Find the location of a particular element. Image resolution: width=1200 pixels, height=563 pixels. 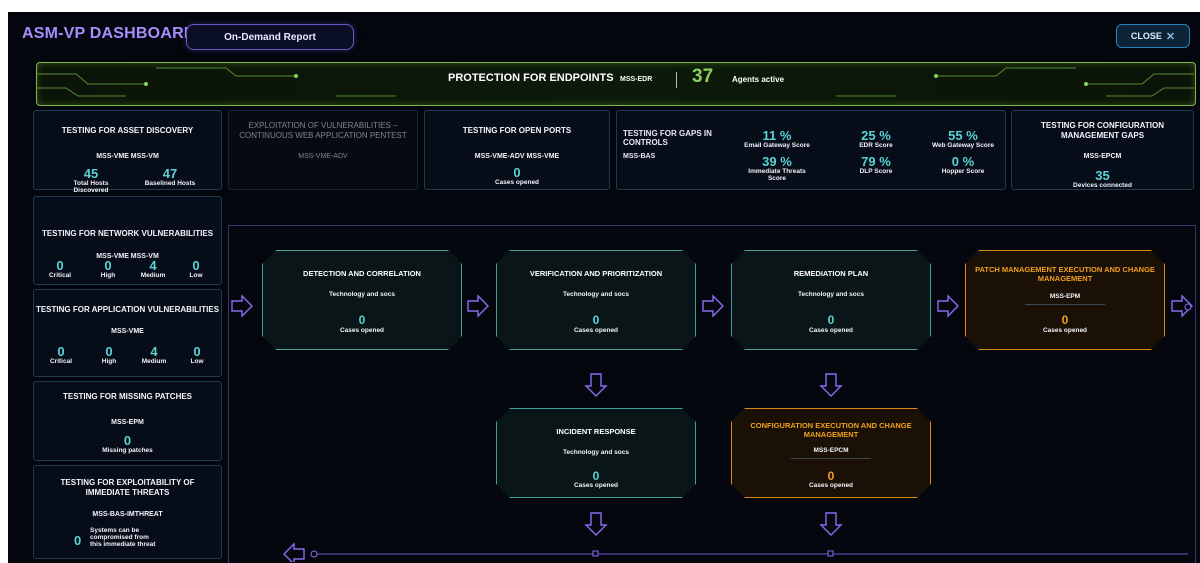

stat-value: 47 is located at coordinates (170, 173).